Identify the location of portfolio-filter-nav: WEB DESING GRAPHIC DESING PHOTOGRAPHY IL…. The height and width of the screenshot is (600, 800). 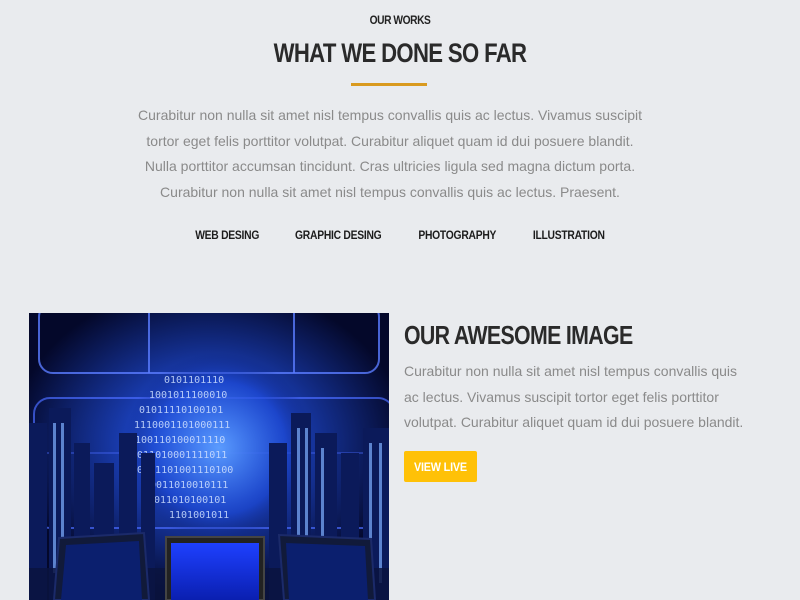
(400, 235).